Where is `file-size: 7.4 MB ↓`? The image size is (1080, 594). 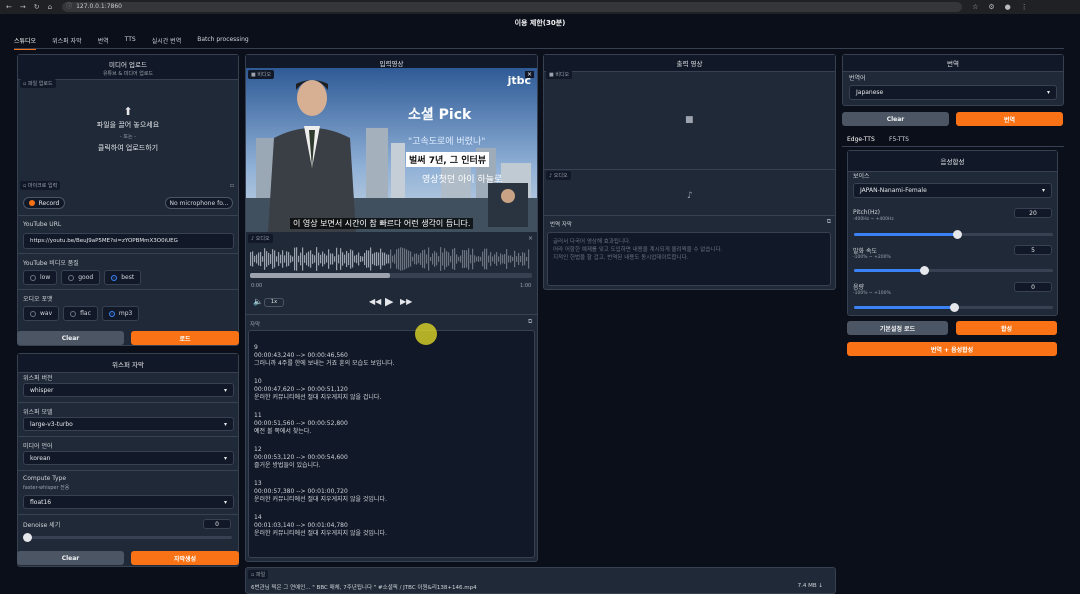
file-size: 7.4 MB ↓ is located at coordinates (810, 586).